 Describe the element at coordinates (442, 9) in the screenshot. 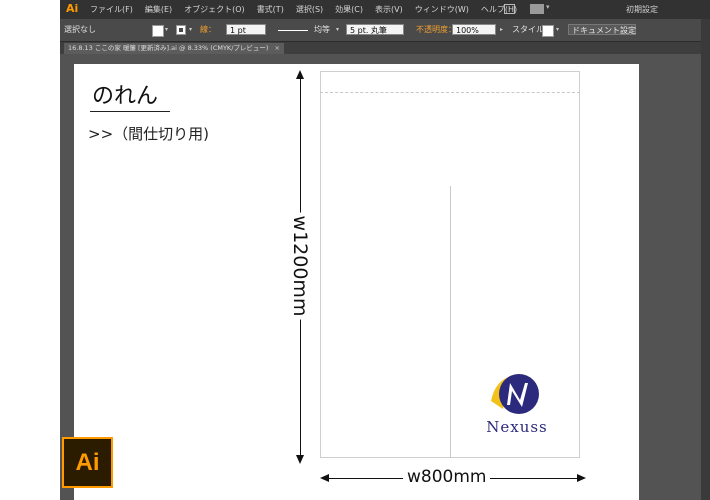

I see `menu-window: ウィンドウ(W)` at that location.